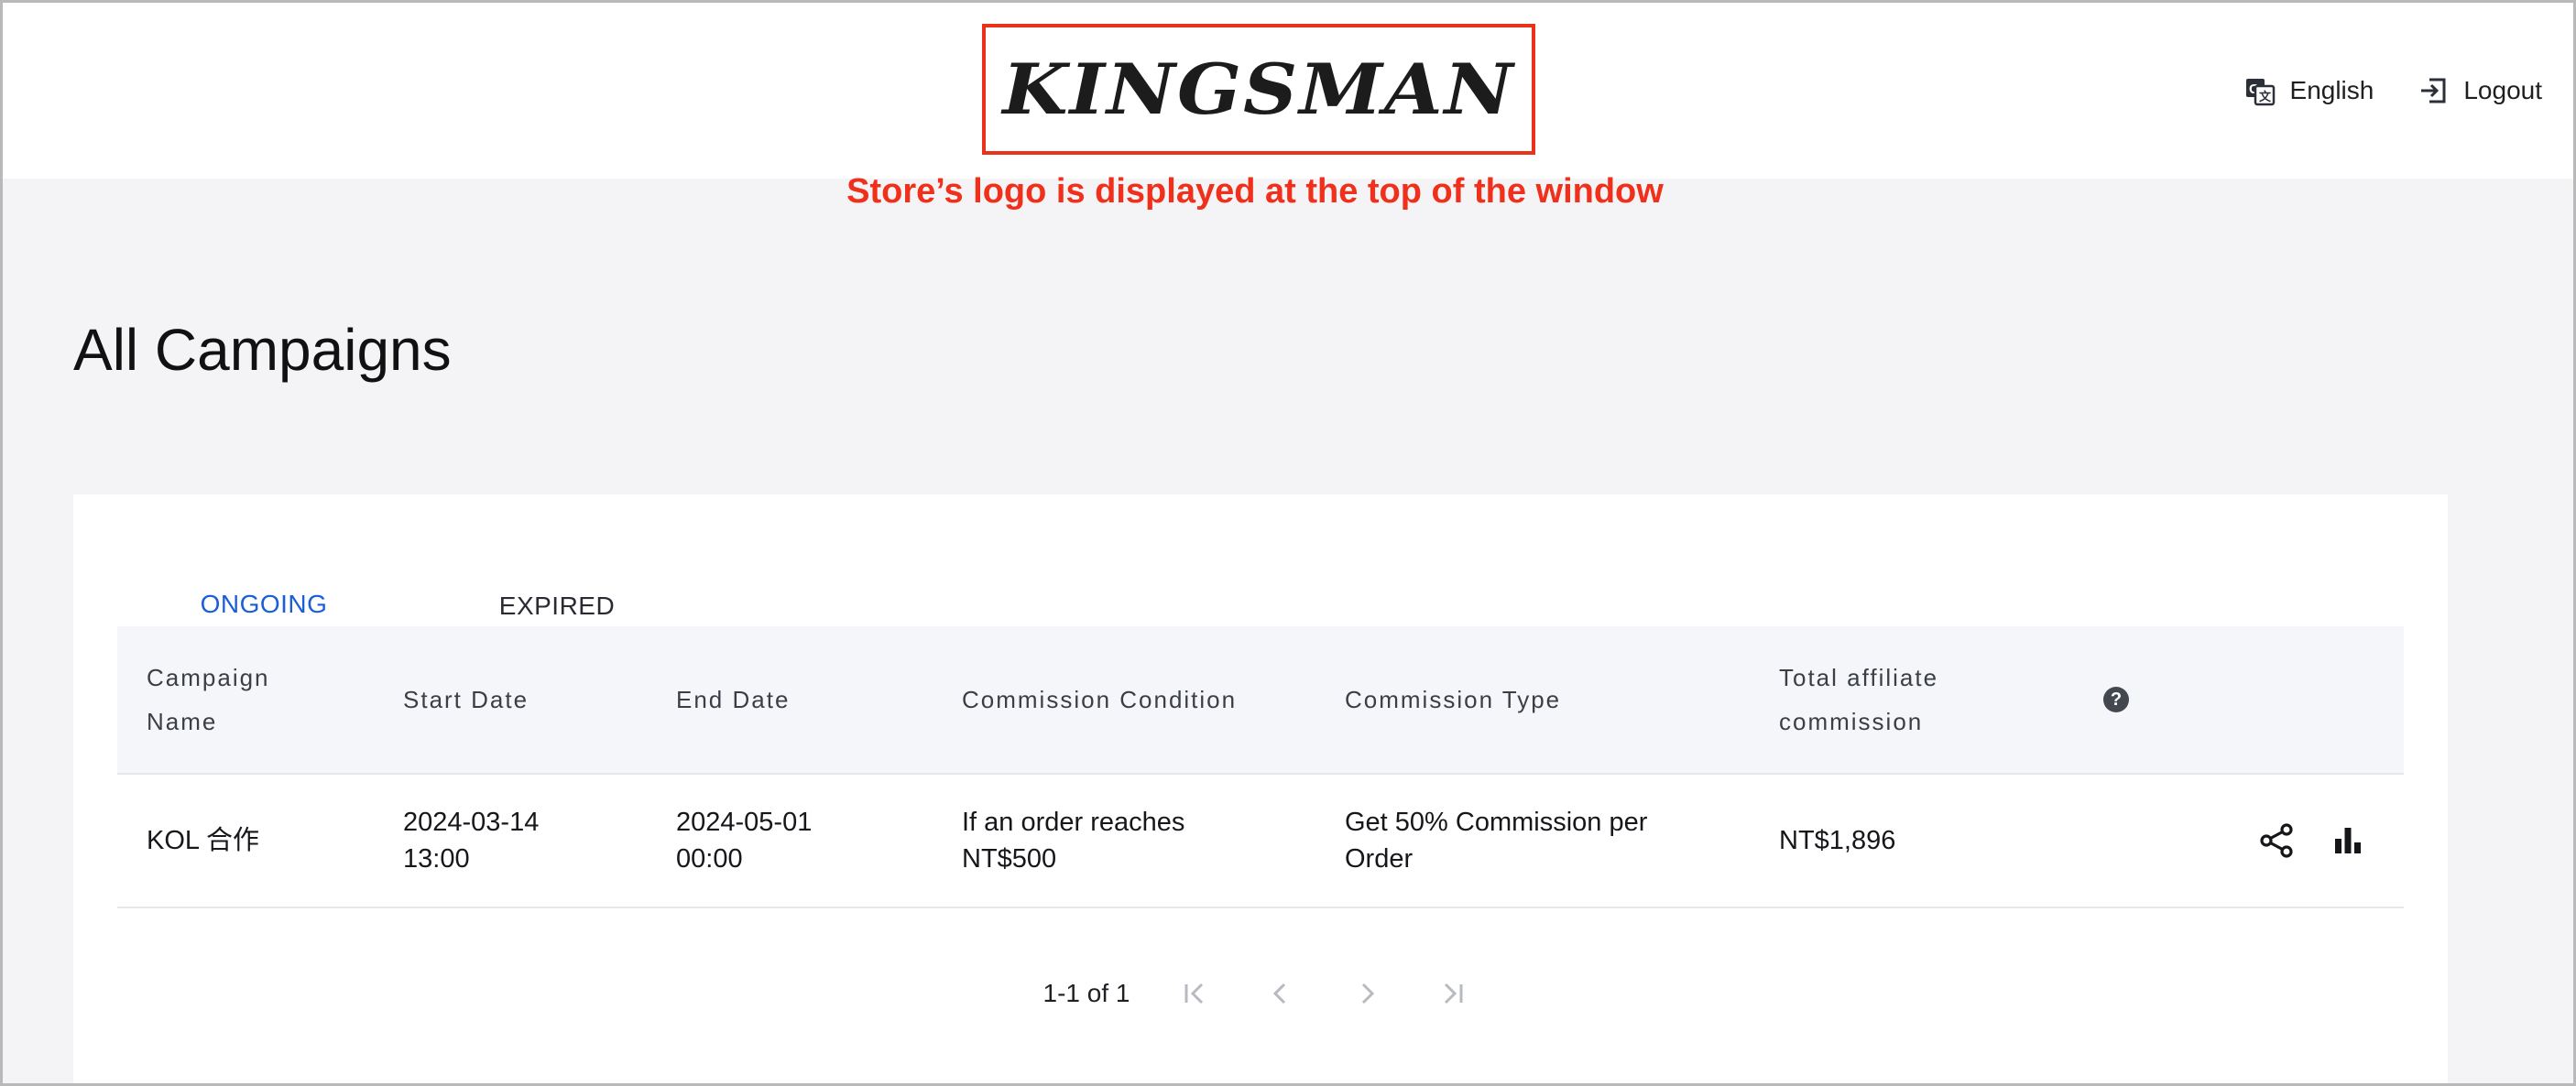 This screenshot has height=1086, width=2576. Describe the element at coordinates (734, 699) in the screenshot. I see `header-end-date: End Date` at that location.